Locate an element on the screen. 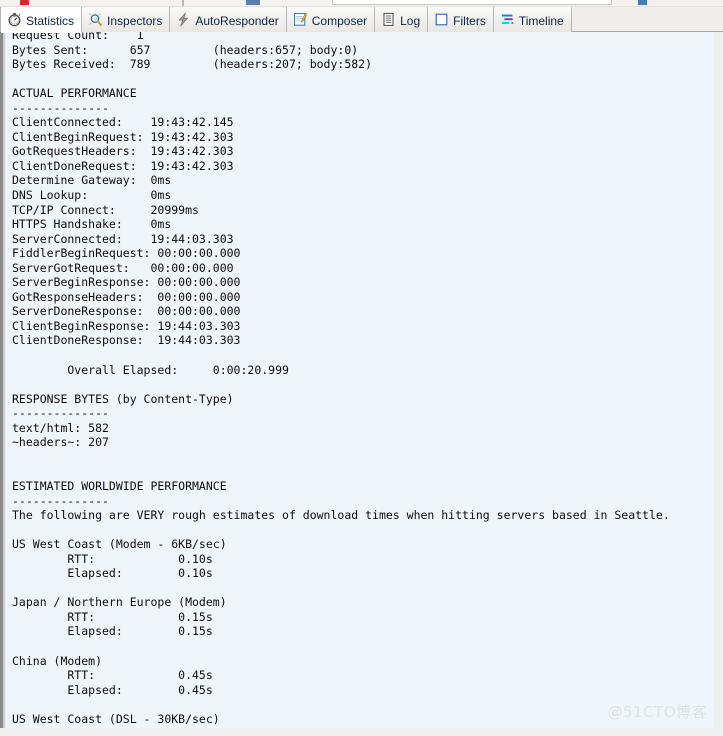 Image resolution: width=723 pixels, height=736 pixels. tab-timeline: Timeline is located at coordinates (532, 19).